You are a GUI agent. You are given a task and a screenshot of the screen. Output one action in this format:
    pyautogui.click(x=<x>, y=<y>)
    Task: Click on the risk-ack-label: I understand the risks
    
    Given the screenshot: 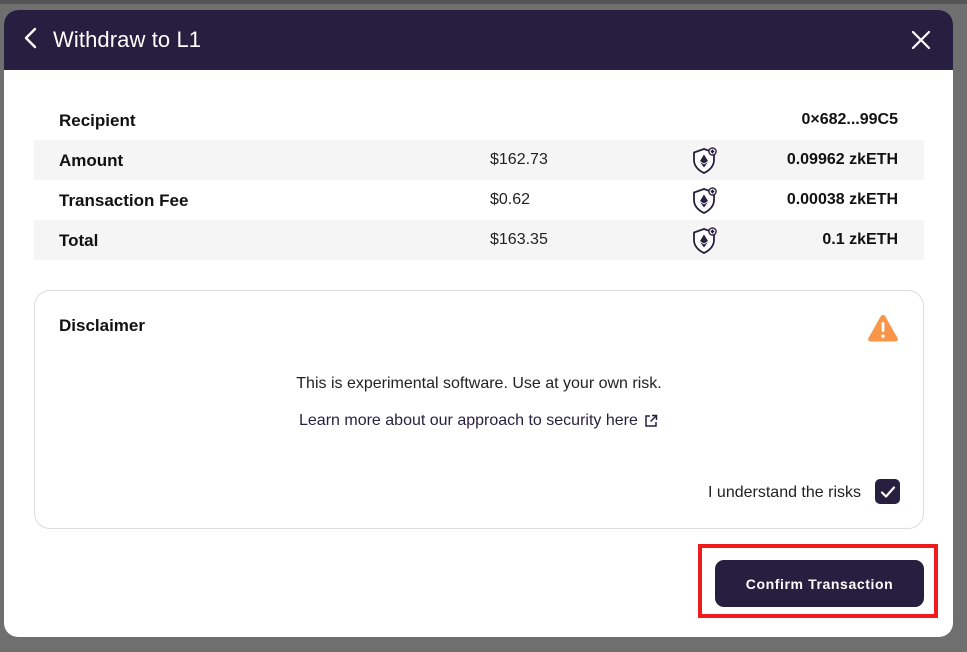 What is the action you would take?
    pyautogui.click(x=784, y=492)
    